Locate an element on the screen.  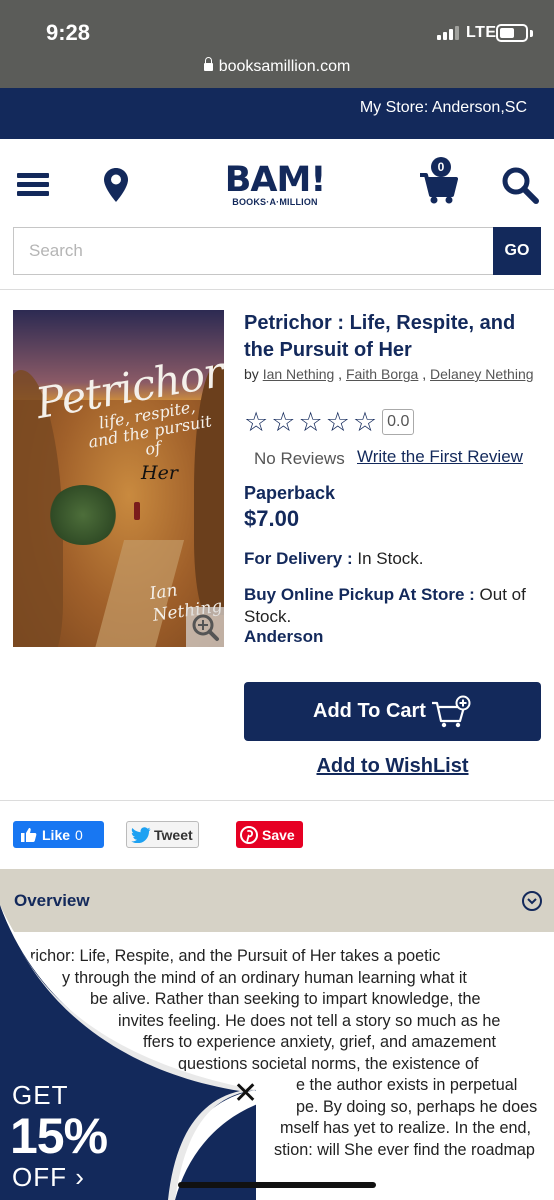
network-label: LTE is located at coordinates (481, 32).